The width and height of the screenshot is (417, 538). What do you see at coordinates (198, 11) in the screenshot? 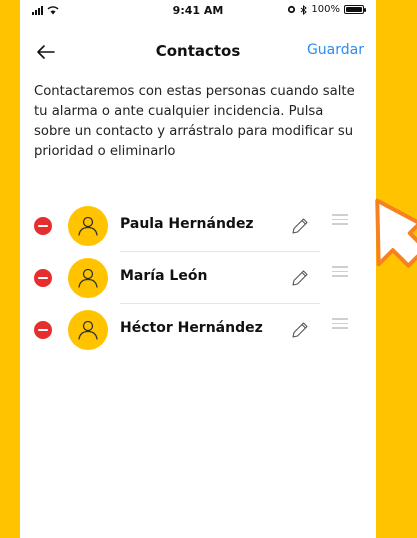
I see `status-bar: 9:41 AM 100%` at bounding box center [198, 11].